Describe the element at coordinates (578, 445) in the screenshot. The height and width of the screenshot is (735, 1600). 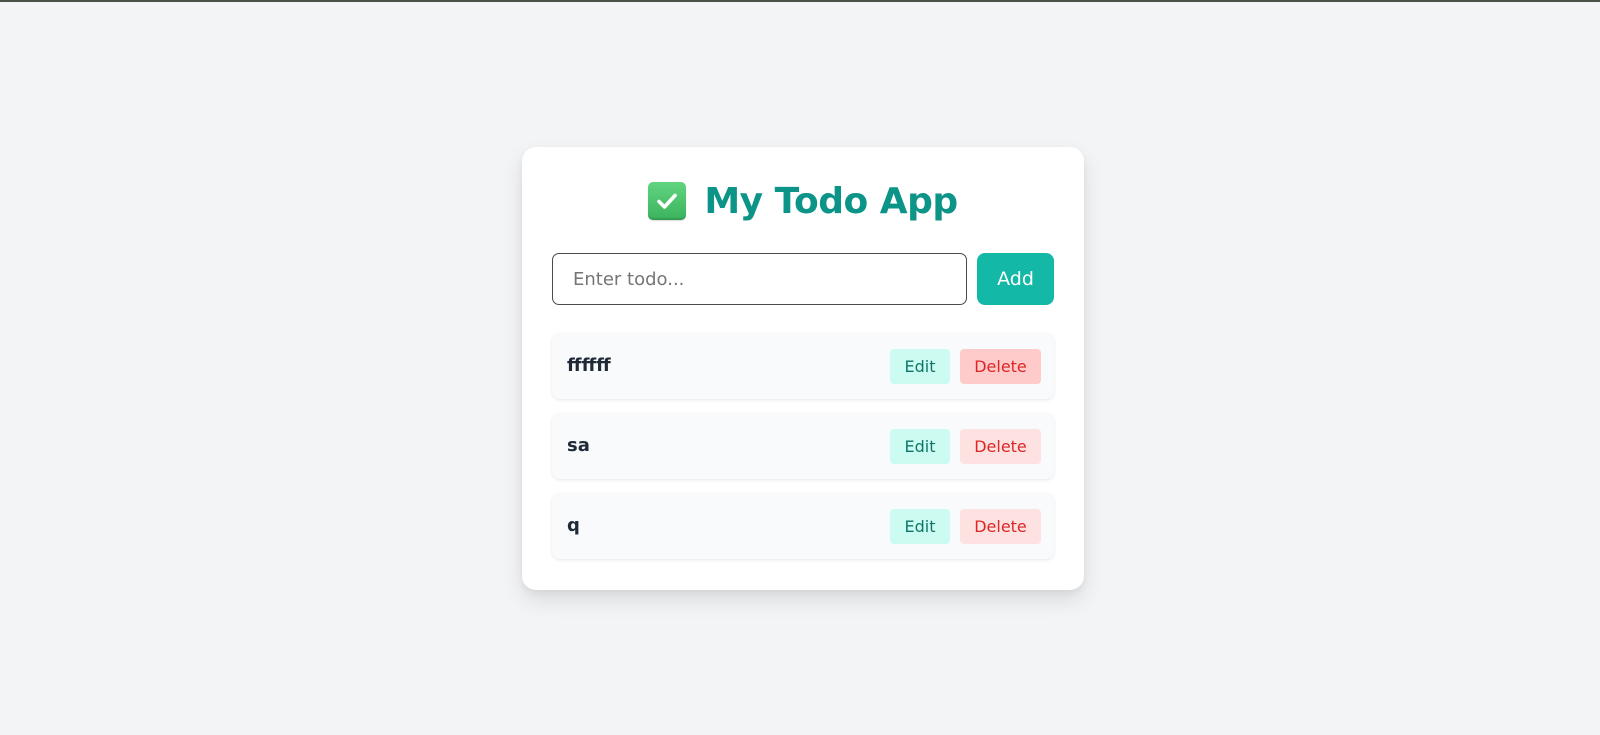
I see `todo-text: sa` at that location.